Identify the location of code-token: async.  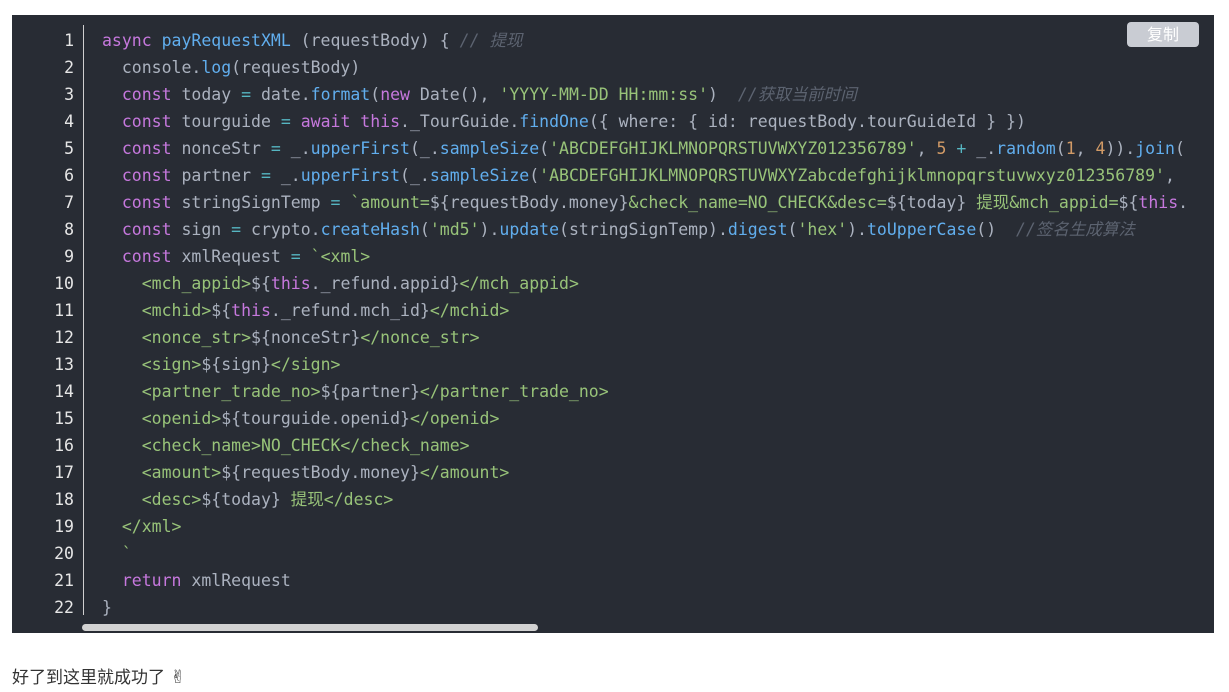
(132, 40).